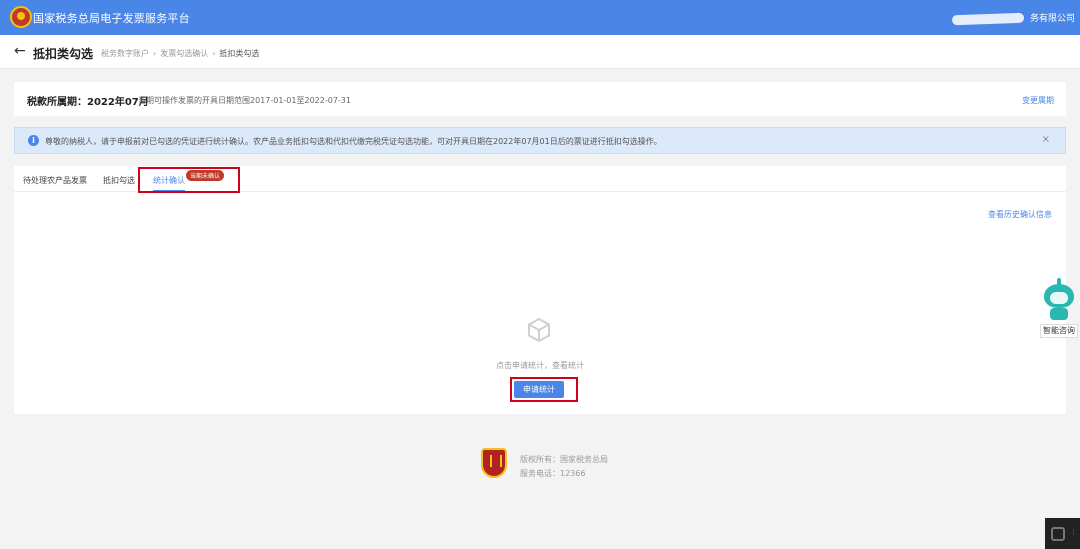  What do you see at coordinates (1059, 314) in the screenshot?
I see `robot-body-icon` at bounding box center [1059, 314].